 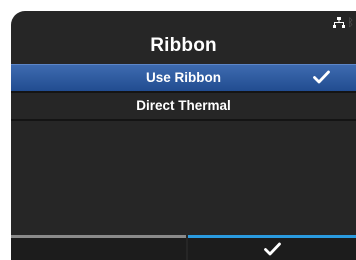 I want to click on confirm-softkey, so click(x=272, y=247).